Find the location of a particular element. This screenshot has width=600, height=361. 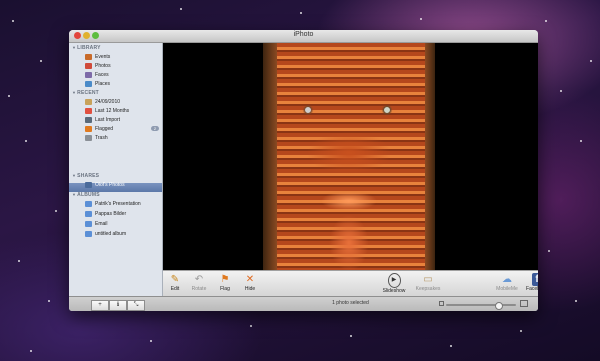

photo-shadow-left is located at coordinates (270, 156).